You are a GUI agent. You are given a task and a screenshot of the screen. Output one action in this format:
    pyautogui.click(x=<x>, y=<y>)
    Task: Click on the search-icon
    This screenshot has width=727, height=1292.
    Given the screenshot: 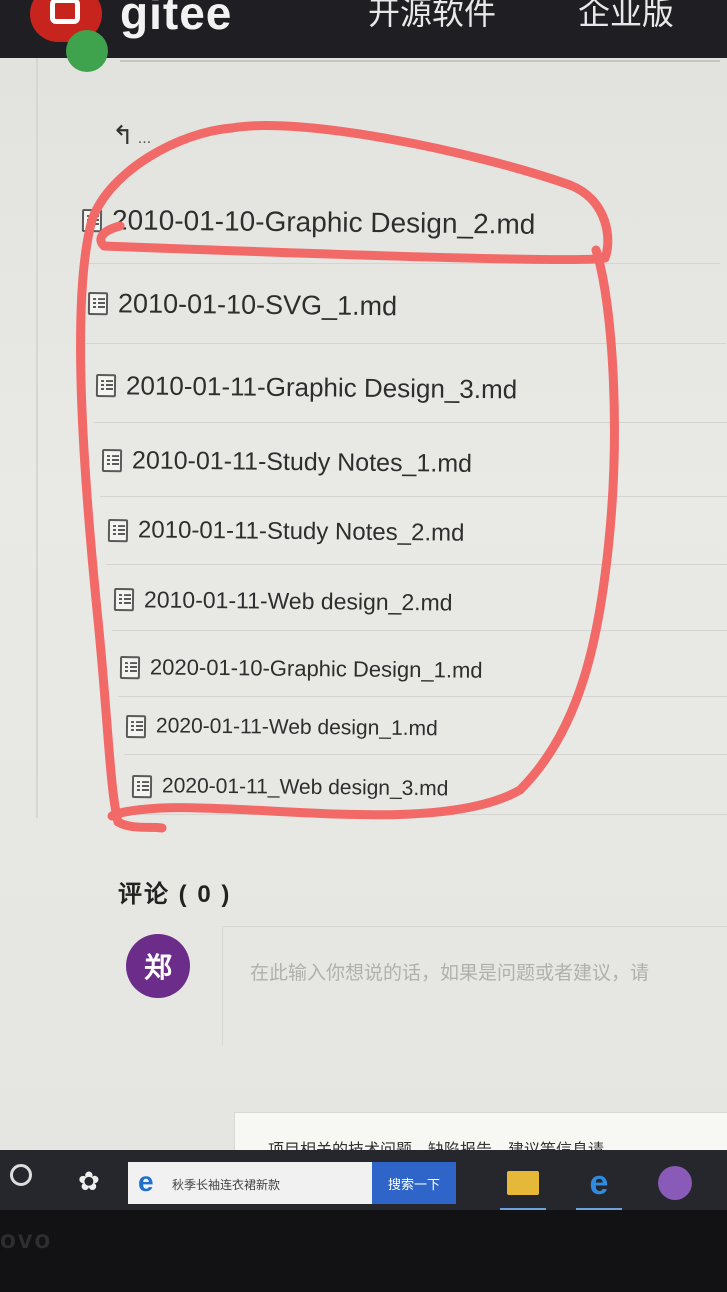 What is the action you would take?
    pyautogui.click(x=21, y=1175)
    